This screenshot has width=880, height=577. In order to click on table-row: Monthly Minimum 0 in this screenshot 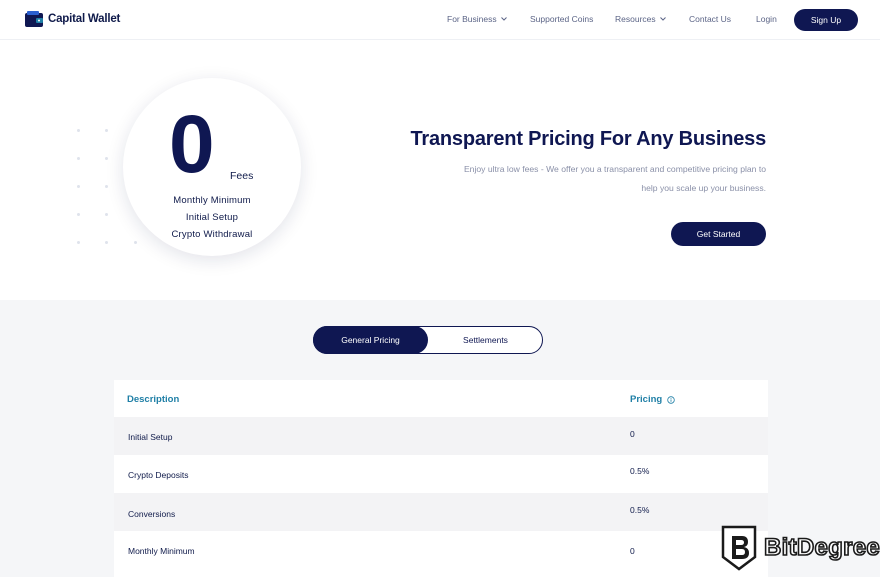, I will do `click(441, 550)`.